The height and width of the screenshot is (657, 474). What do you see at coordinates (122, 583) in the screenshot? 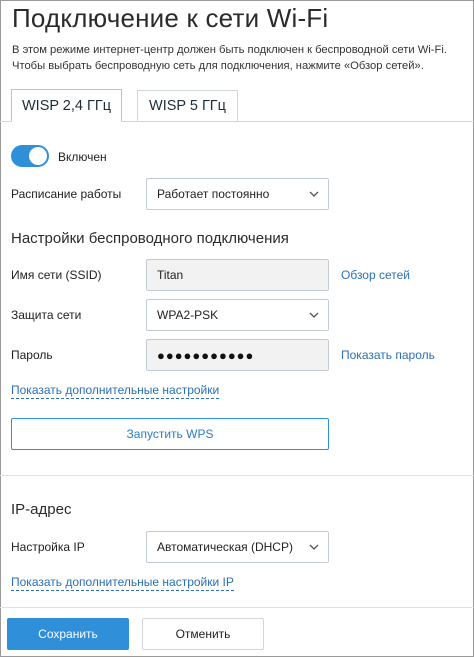
I see `show-advanced-ip-link: Показать дополнительные настройки IP` at bounding box center [122, 583].